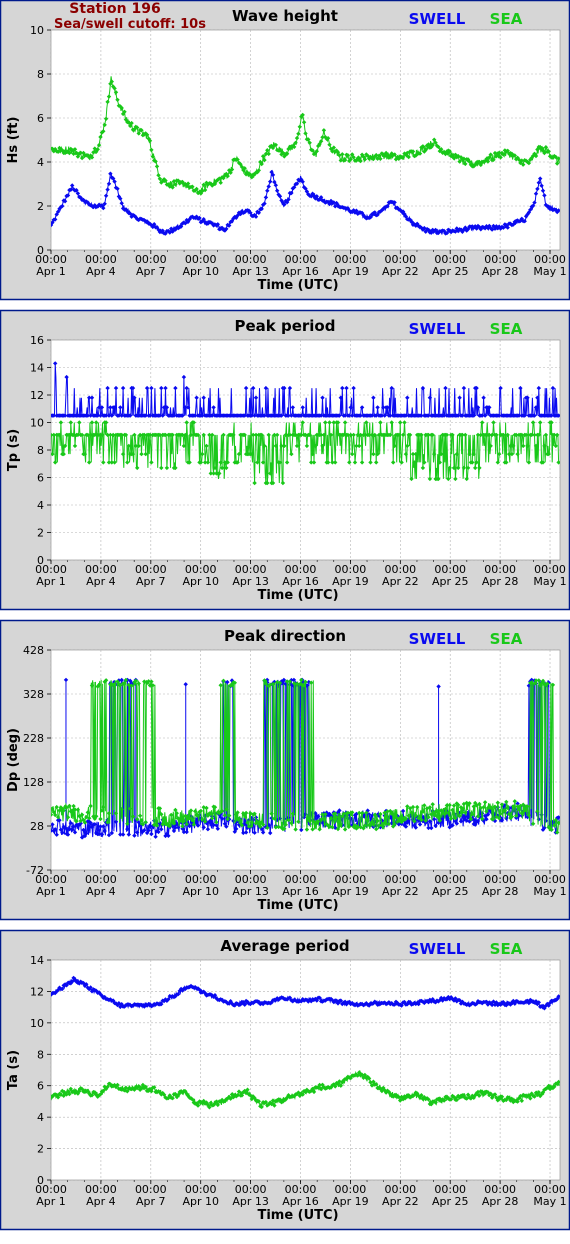 The height and width of the screenshot is (1244, 570). Describe the element at coordinates (285, 16) in the screenshot. I see `chart-title: Wave height` at that location.